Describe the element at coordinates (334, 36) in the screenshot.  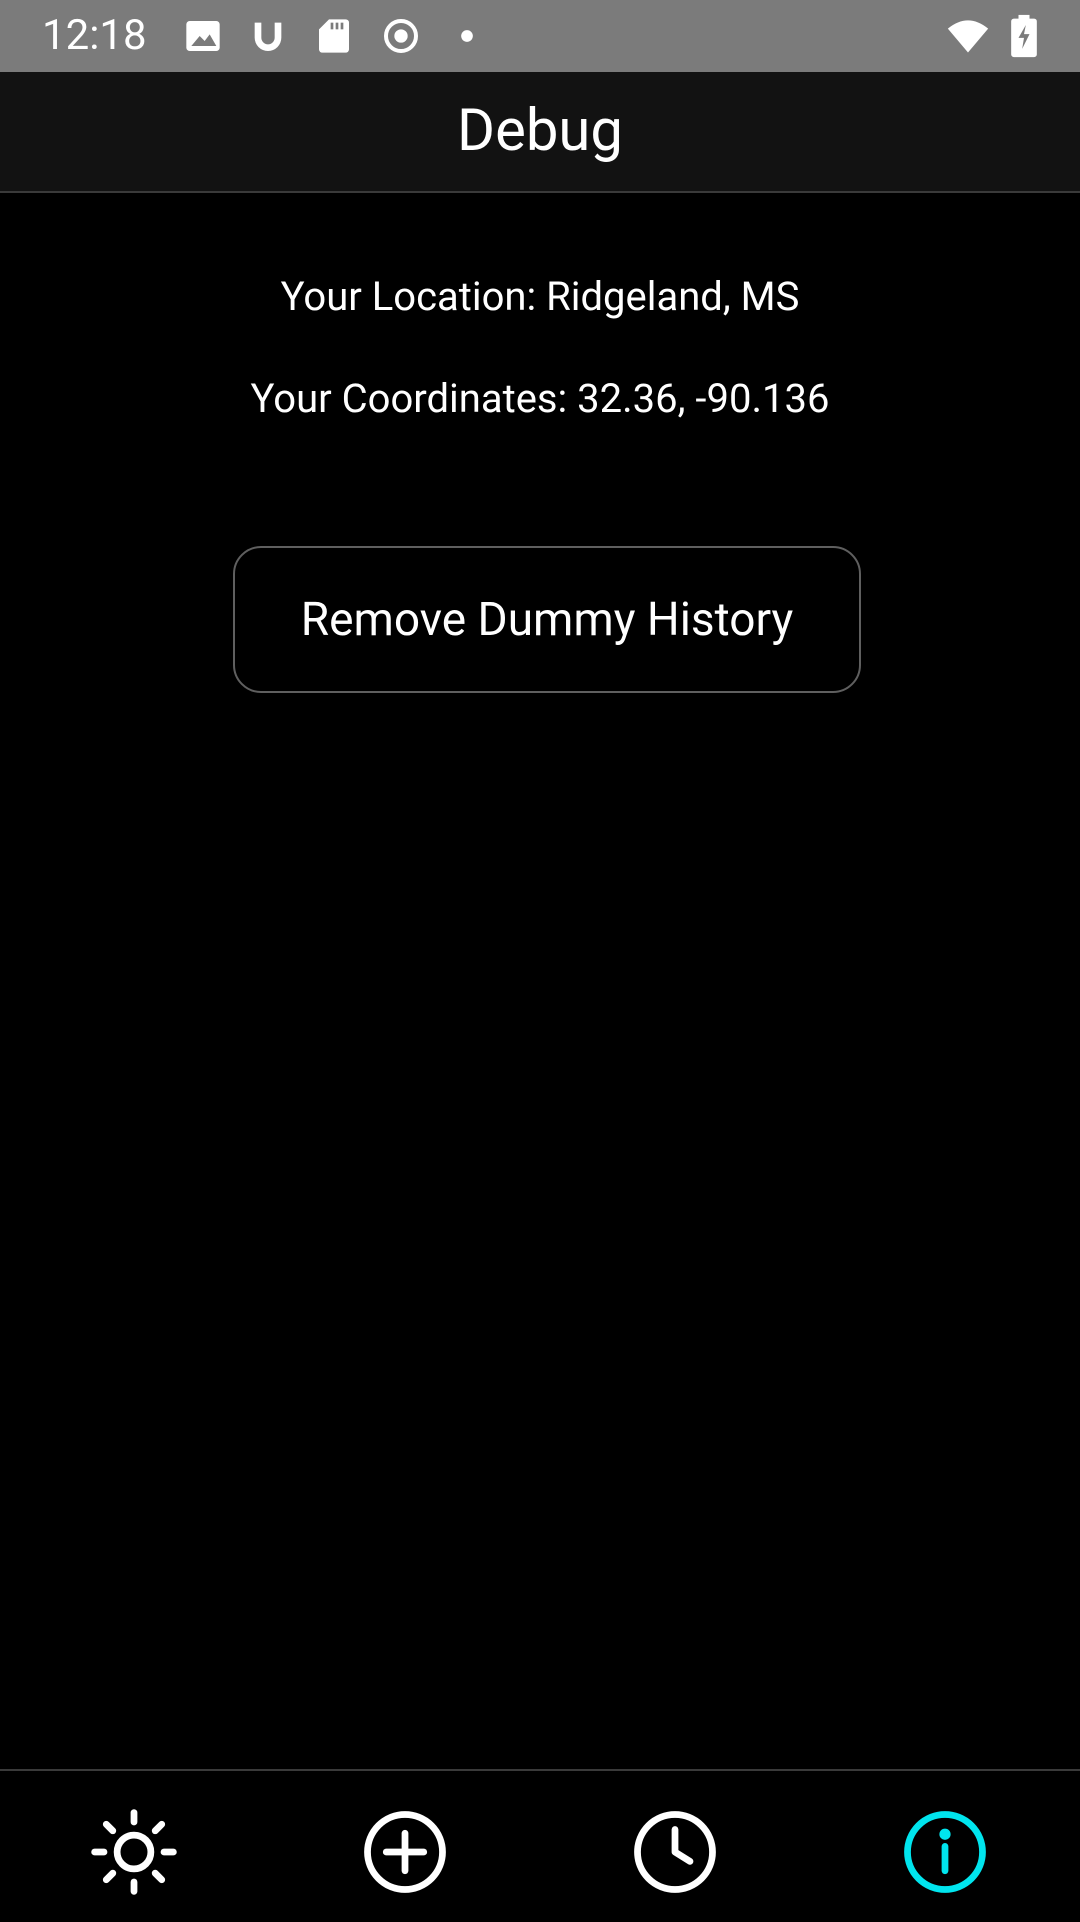
I see `sd-card-icon` at that location.